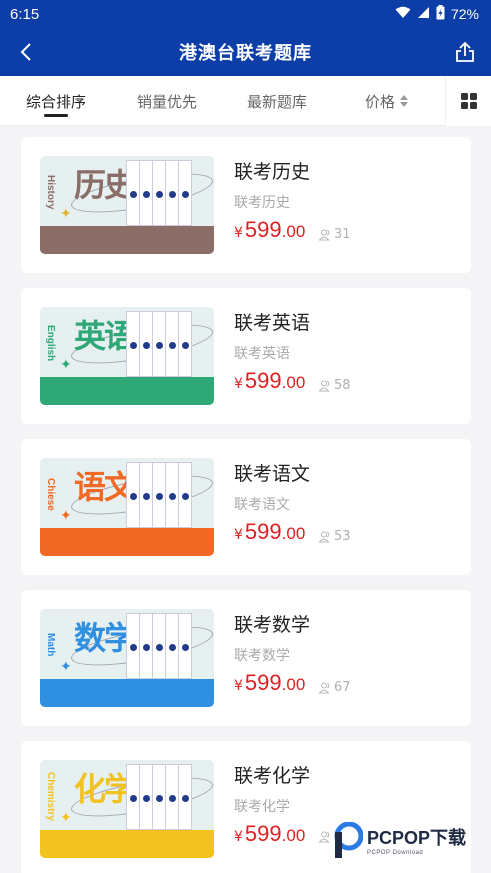 This screenshot has height=873, width=491. What do you see at coordinates (277, 101) in the screenshot?
I see `sort-tab-newest: 最新题库` at bounding box center [277, 101].